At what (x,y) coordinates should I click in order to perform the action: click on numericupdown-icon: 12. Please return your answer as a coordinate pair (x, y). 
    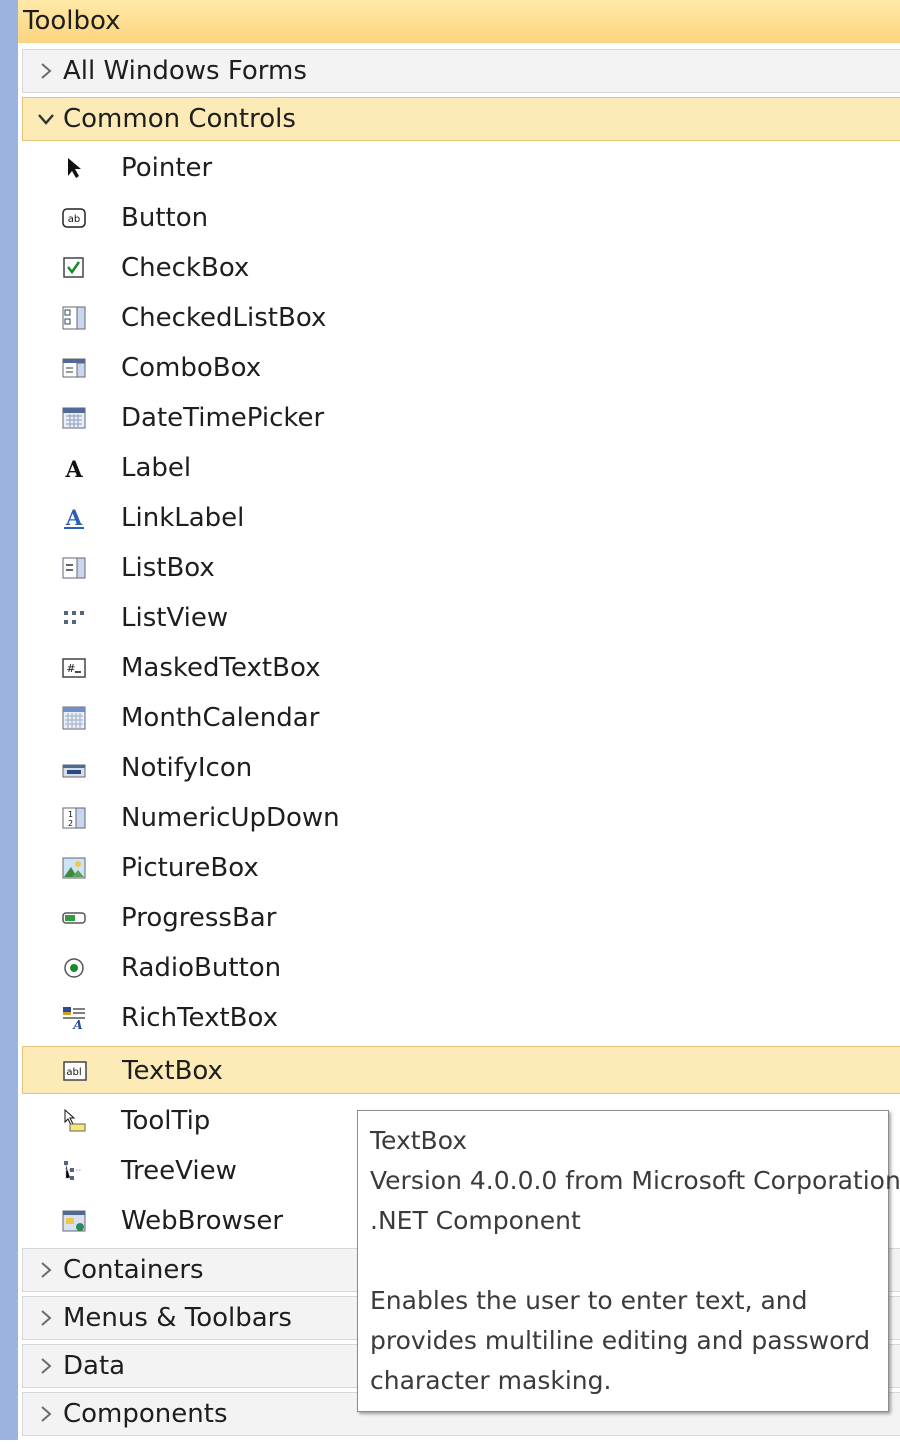
    Looking at the image, I should click on (74, 818).